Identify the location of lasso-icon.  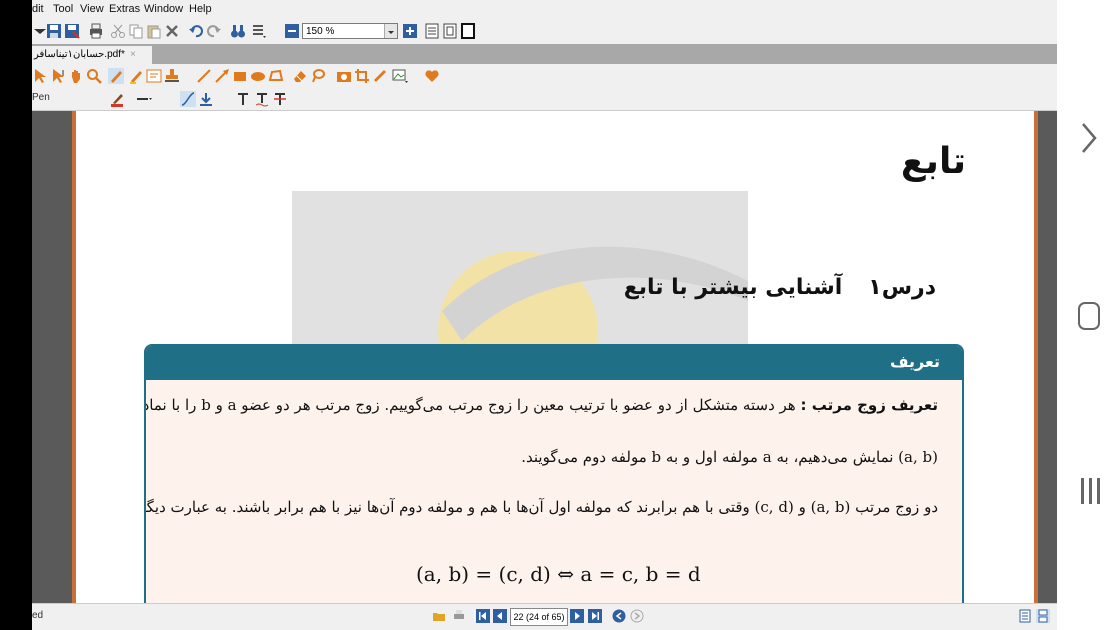
(318, 76).